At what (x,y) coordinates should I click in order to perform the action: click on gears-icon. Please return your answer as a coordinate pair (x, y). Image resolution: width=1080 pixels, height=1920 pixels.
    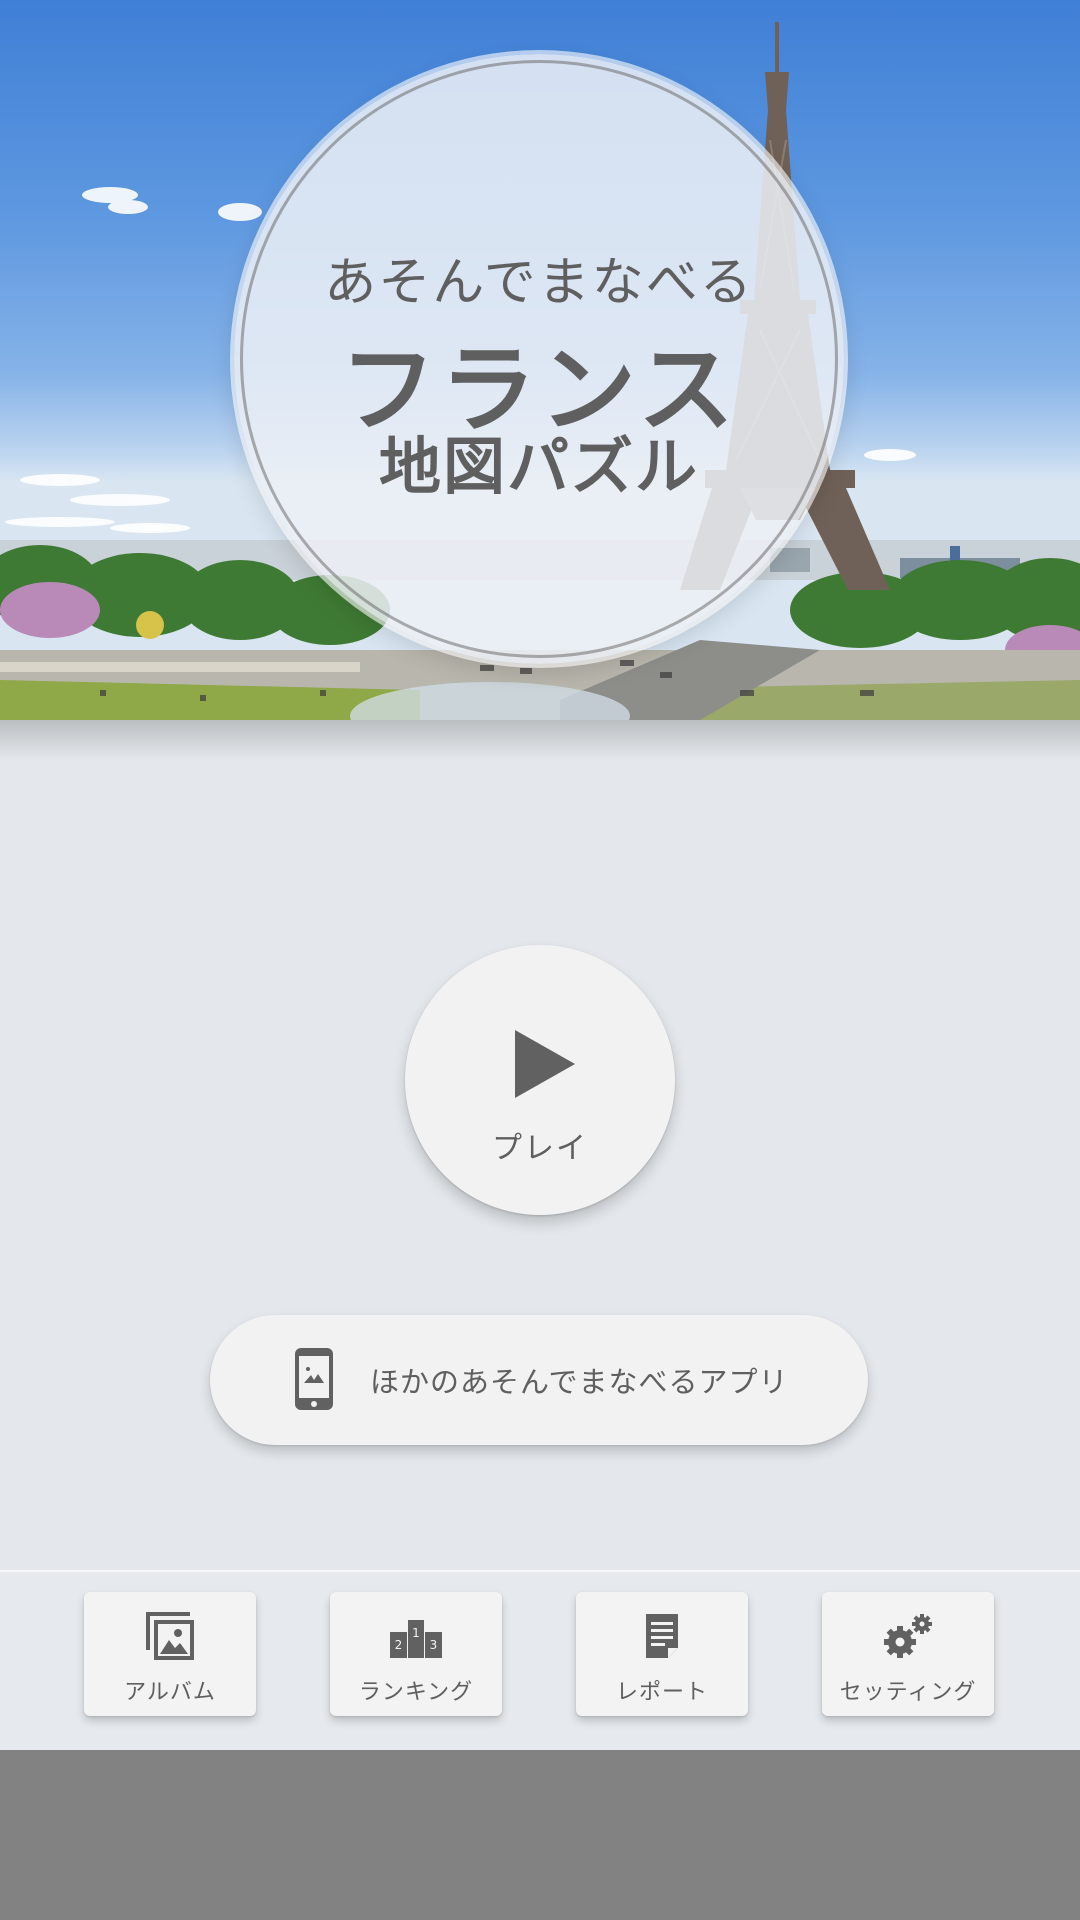
    Looking at the image, I should click on (908, 1636).